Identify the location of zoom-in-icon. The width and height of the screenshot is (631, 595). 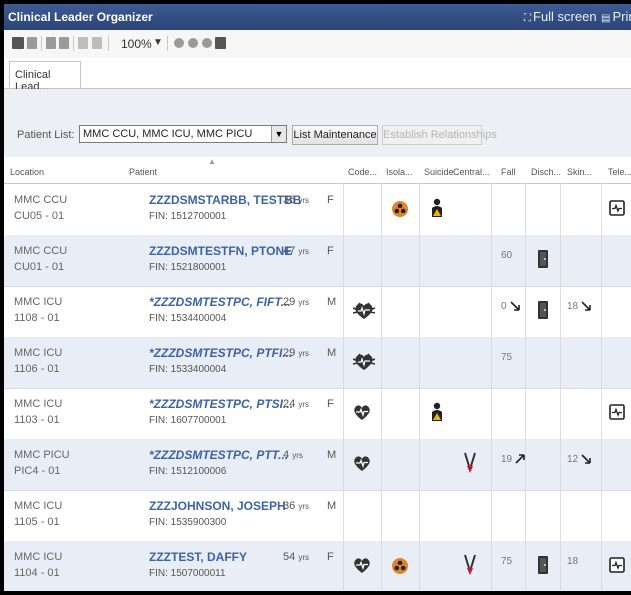
(83, 43).